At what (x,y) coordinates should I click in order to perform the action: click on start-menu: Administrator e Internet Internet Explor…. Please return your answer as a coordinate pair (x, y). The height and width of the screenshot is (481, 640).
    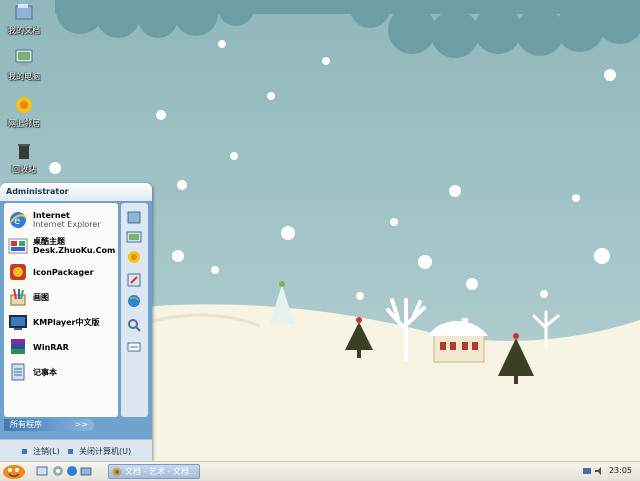
    Looking at the image, I should click on (76, 322).